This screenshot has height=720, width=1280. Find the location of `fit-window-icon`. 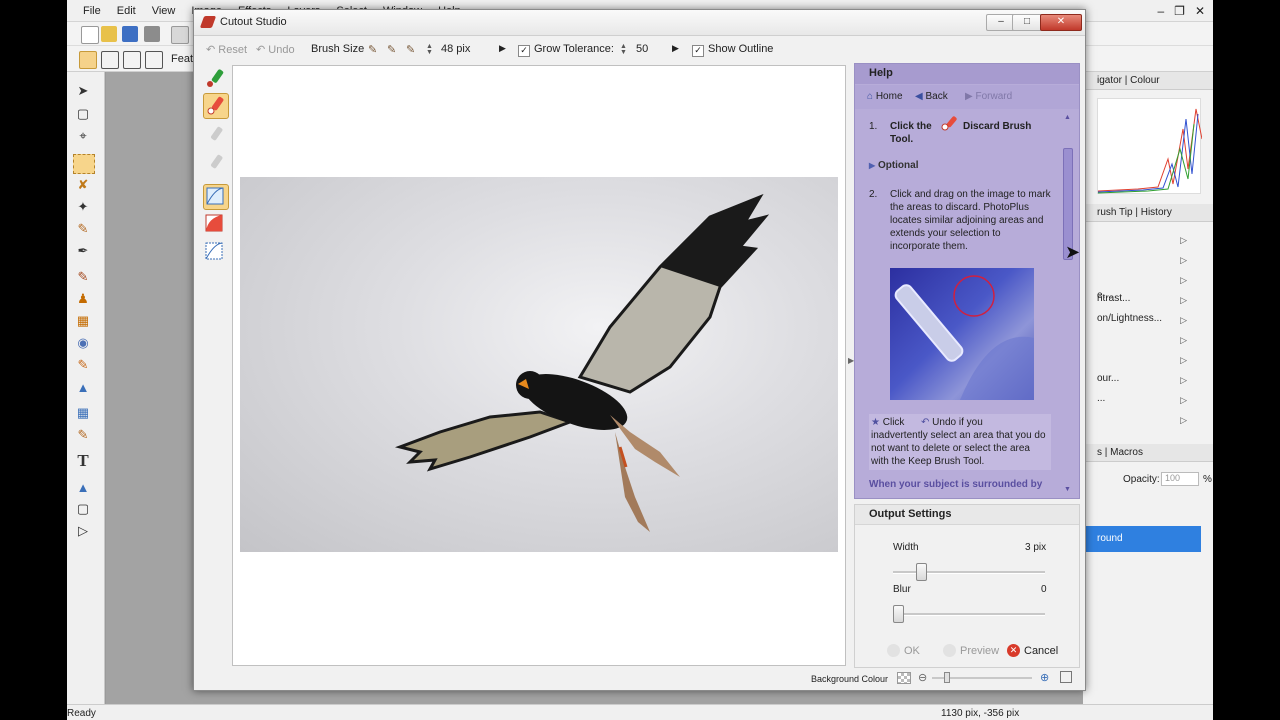

fit-window-icon is located at coordinates (1066, 677).